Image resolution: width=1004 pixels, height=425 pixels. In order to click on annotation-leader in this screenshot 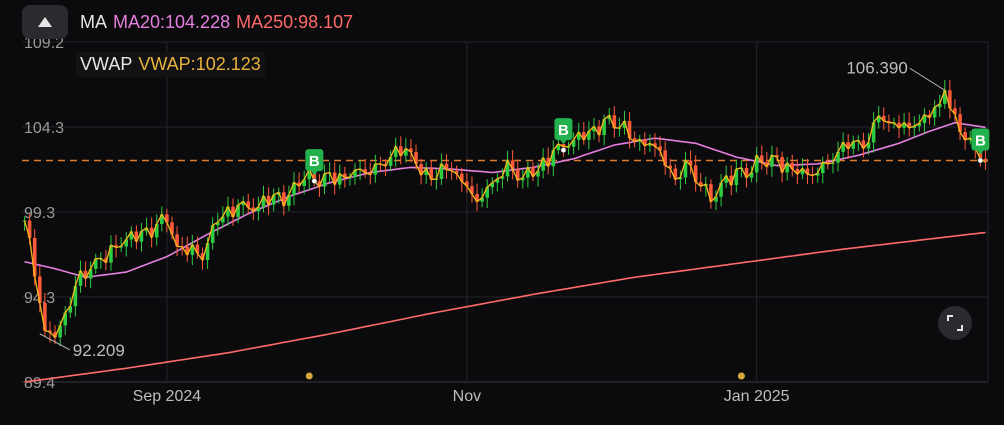, I will do `click(927, 79)`.